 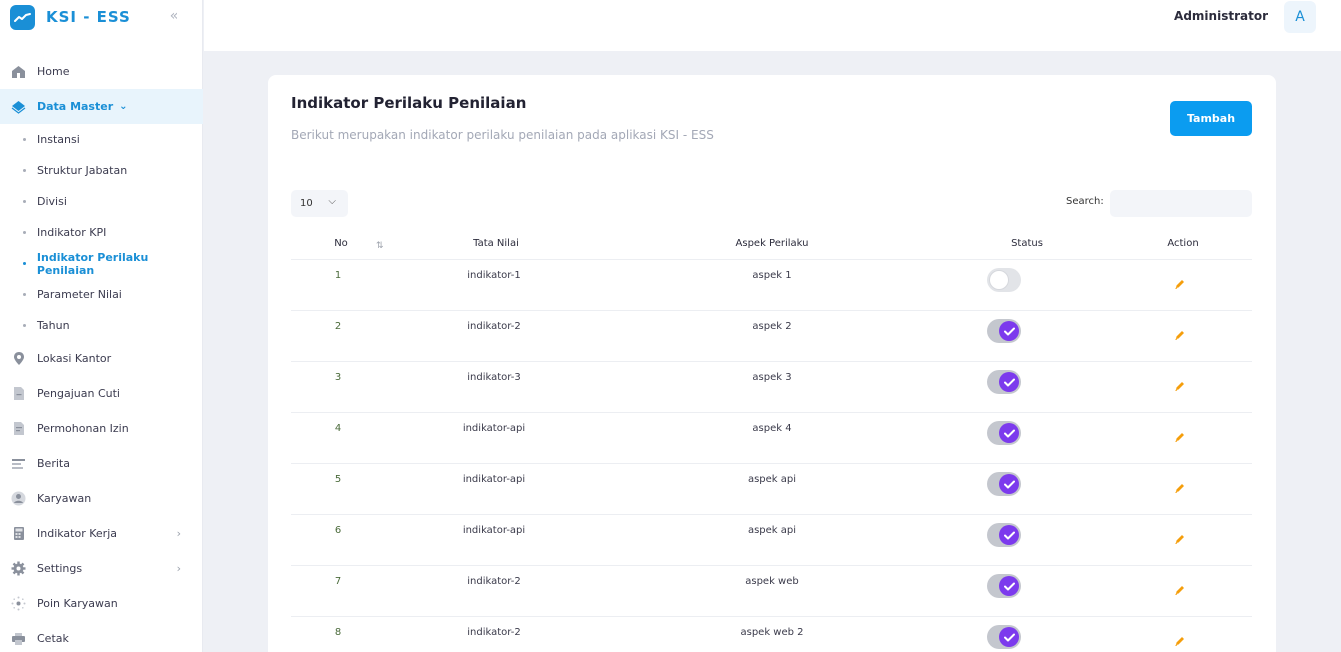 What do you see at coordinates (101, 294) in the screenshot?
I see `sidebar-subitem-parameter-nilai: Parameter Nilai` at bounding box center [101, 294].